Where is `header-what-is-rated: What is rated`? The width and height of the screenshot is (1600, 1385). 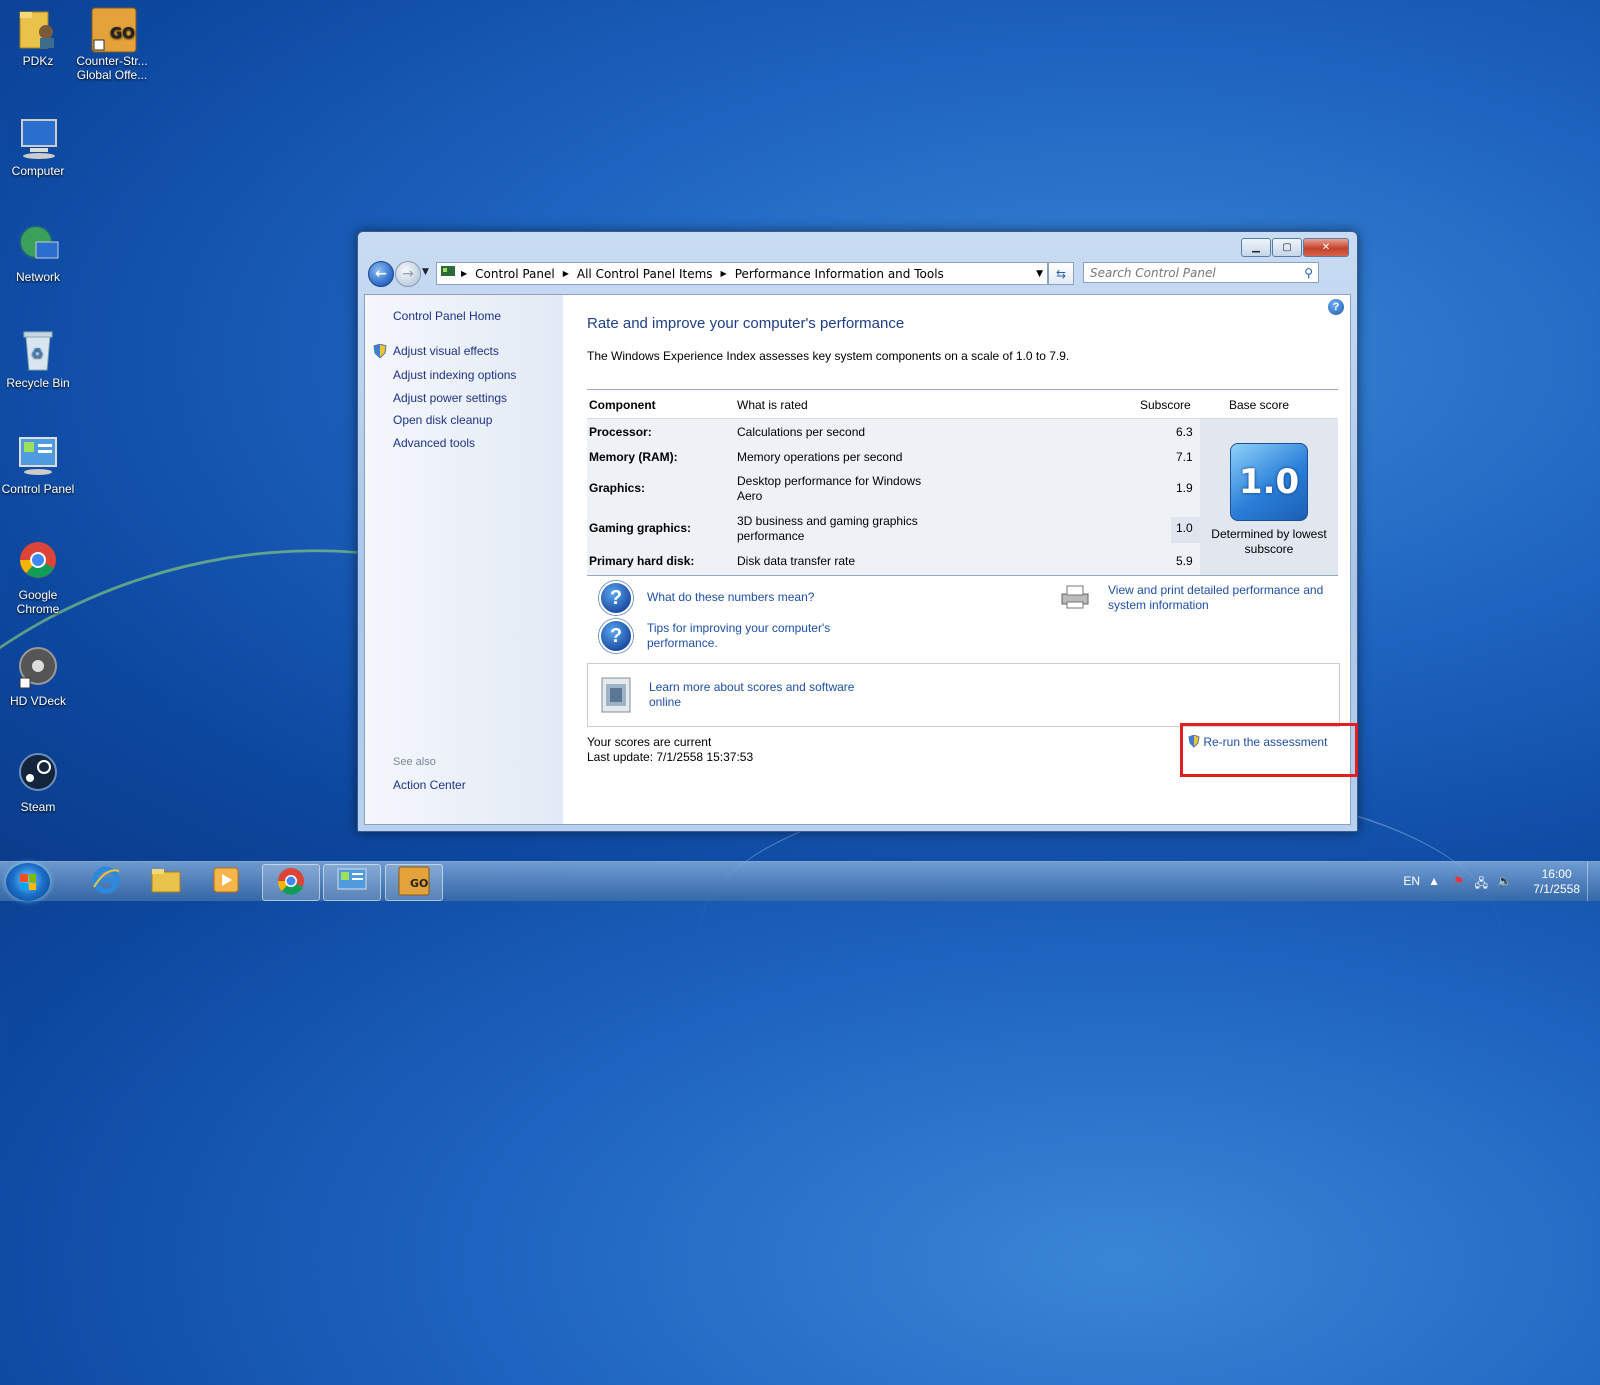 header-what-is-rated: What is rated is located at coordinates (772, 405).